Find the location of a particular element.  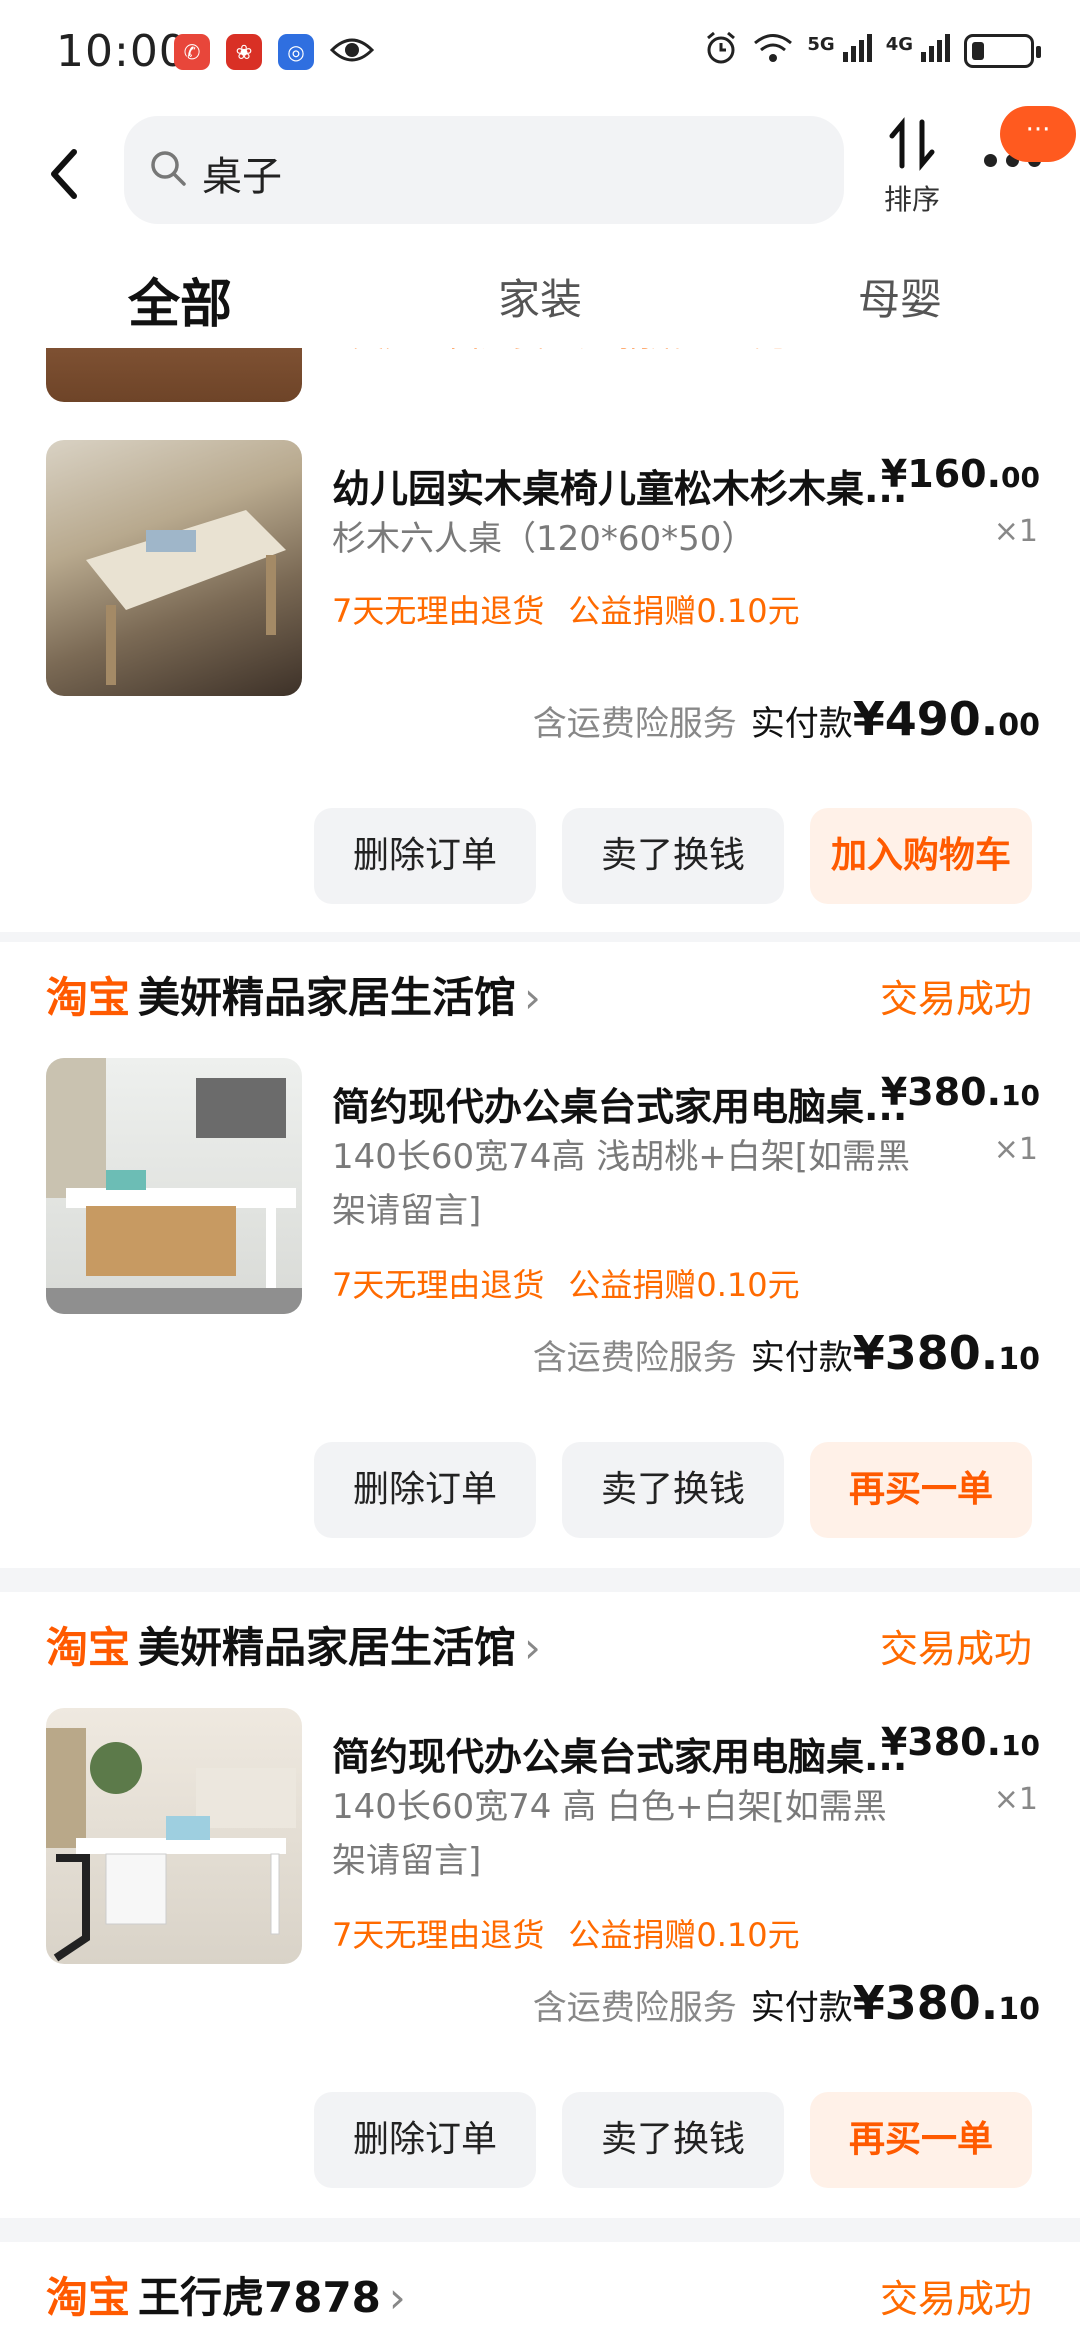

sort-label: 排序 is located at coordinates (911, 199).